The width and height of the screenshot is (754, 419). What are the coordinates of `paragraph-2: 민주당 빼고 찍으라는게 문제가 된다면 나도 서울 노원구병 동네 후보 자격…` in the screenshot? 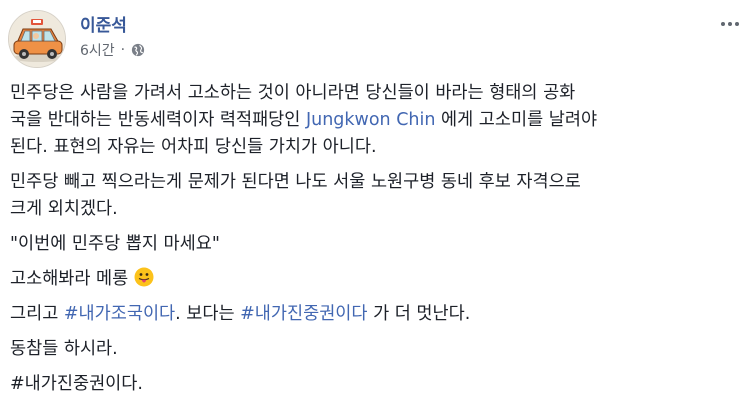 It's located at (378, 196).